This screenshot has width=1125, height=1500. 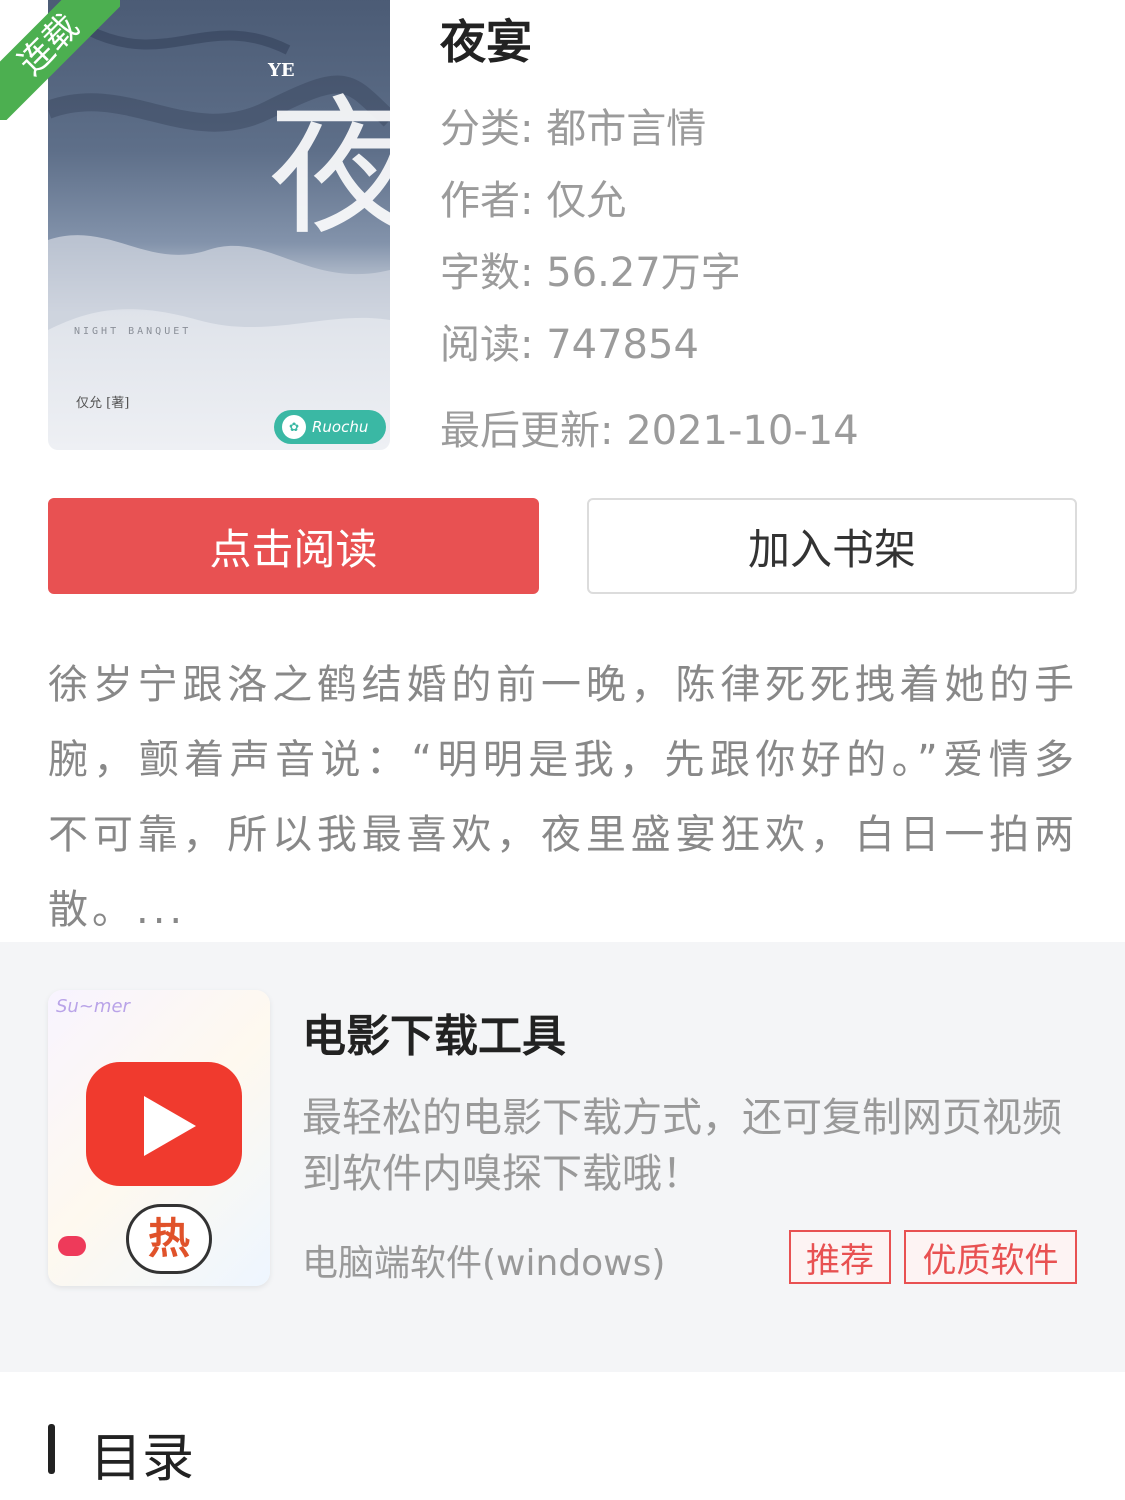 I want to click on book-updated: 最后更新: 2021-10-14, so click(x=649, y=427).